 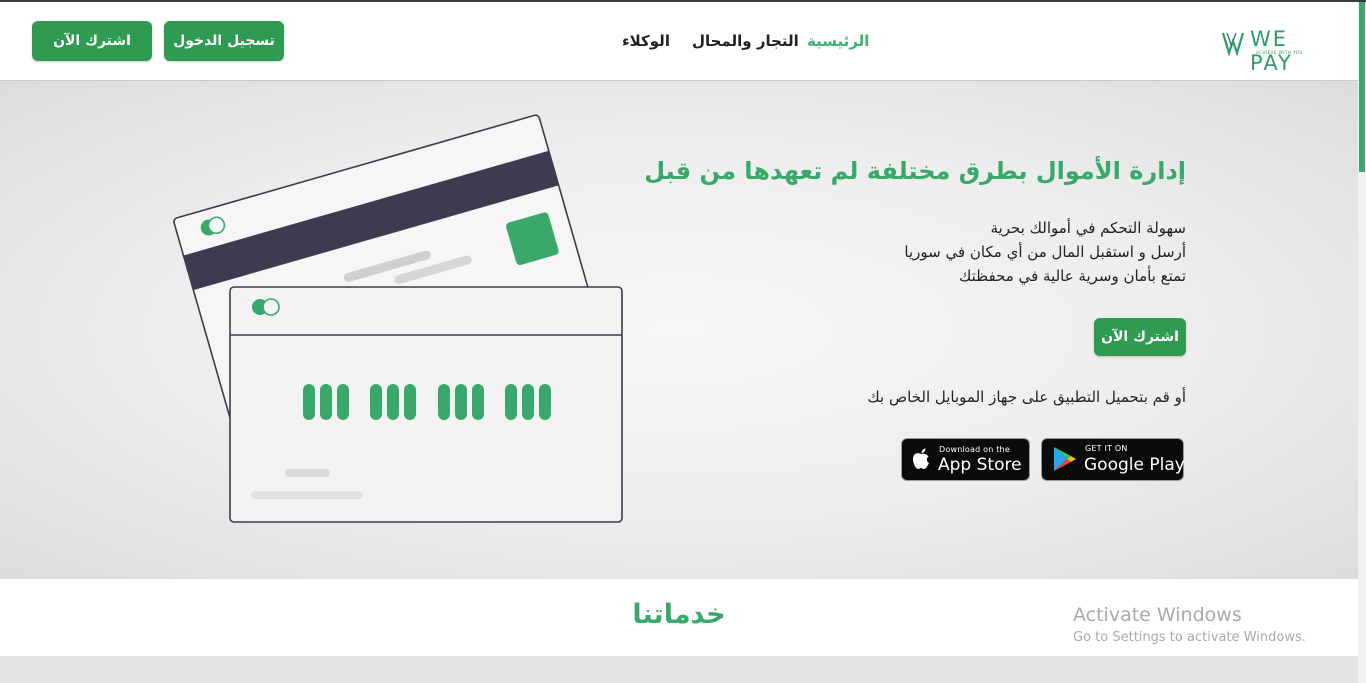 I want to click on activate-windows-subtitle: Go to Settings to activate Windows., so click(x=1189, y=637).